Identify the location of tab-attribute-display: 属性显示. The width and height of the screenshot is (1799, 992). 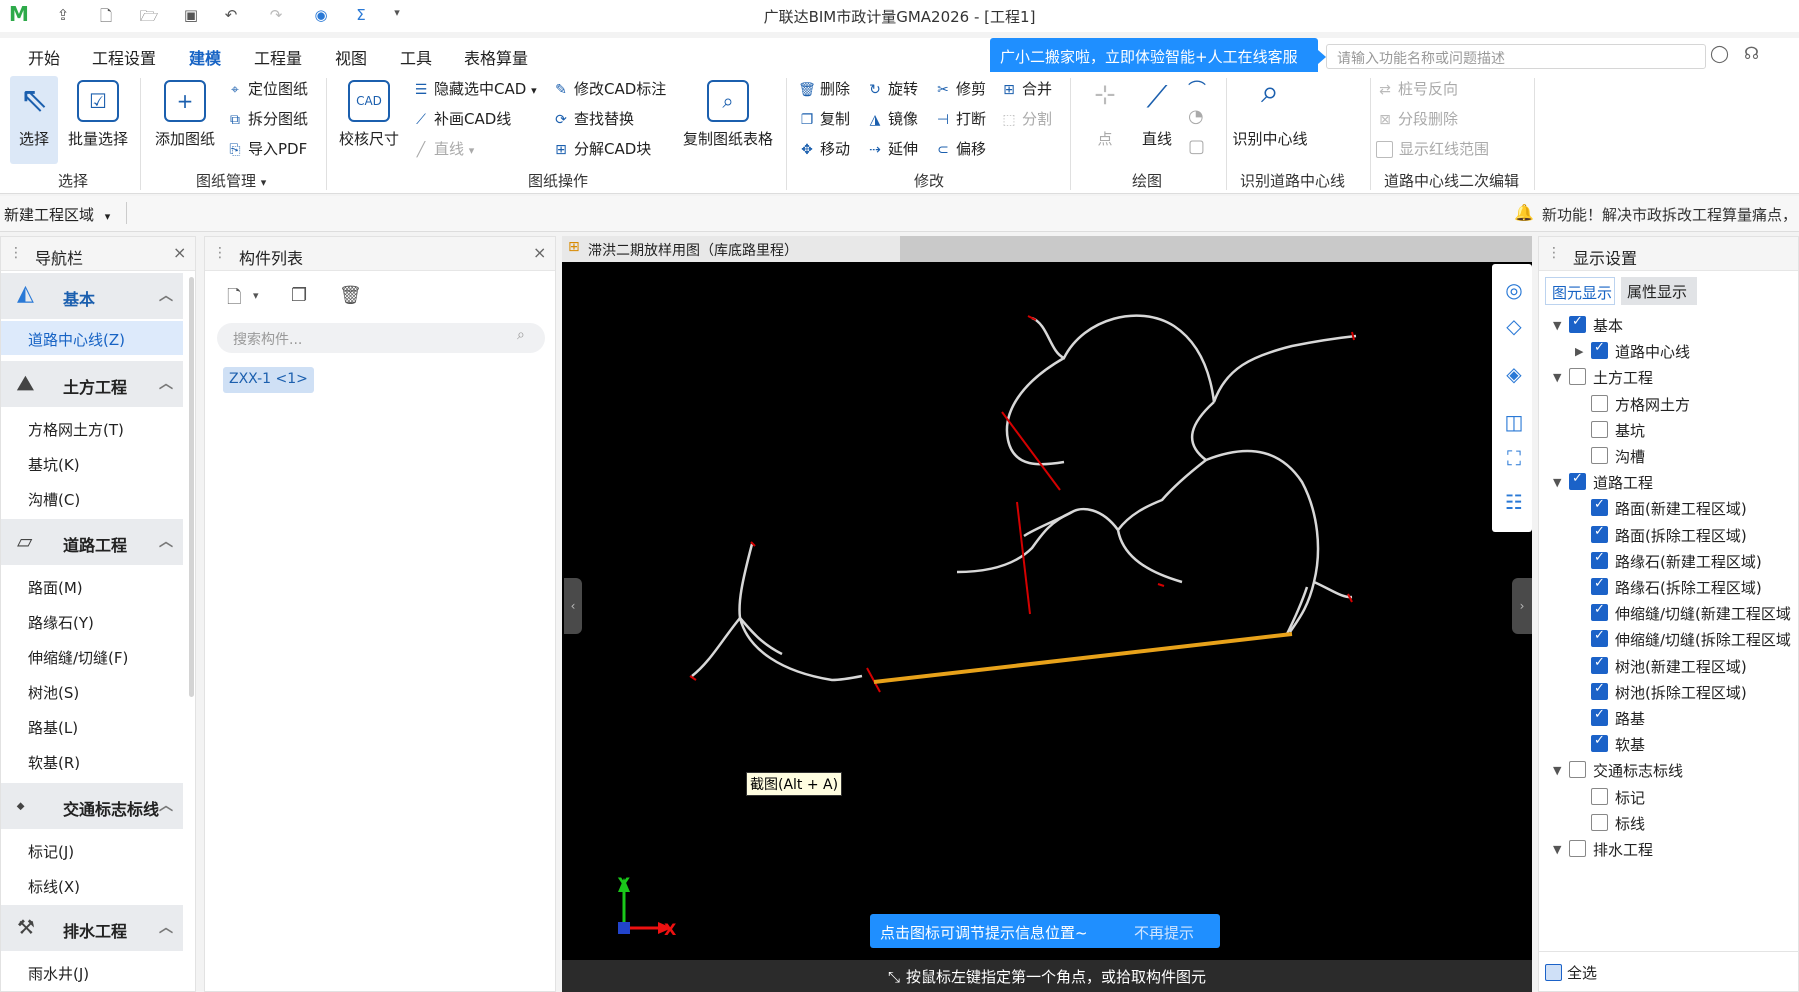
(1659, 291).